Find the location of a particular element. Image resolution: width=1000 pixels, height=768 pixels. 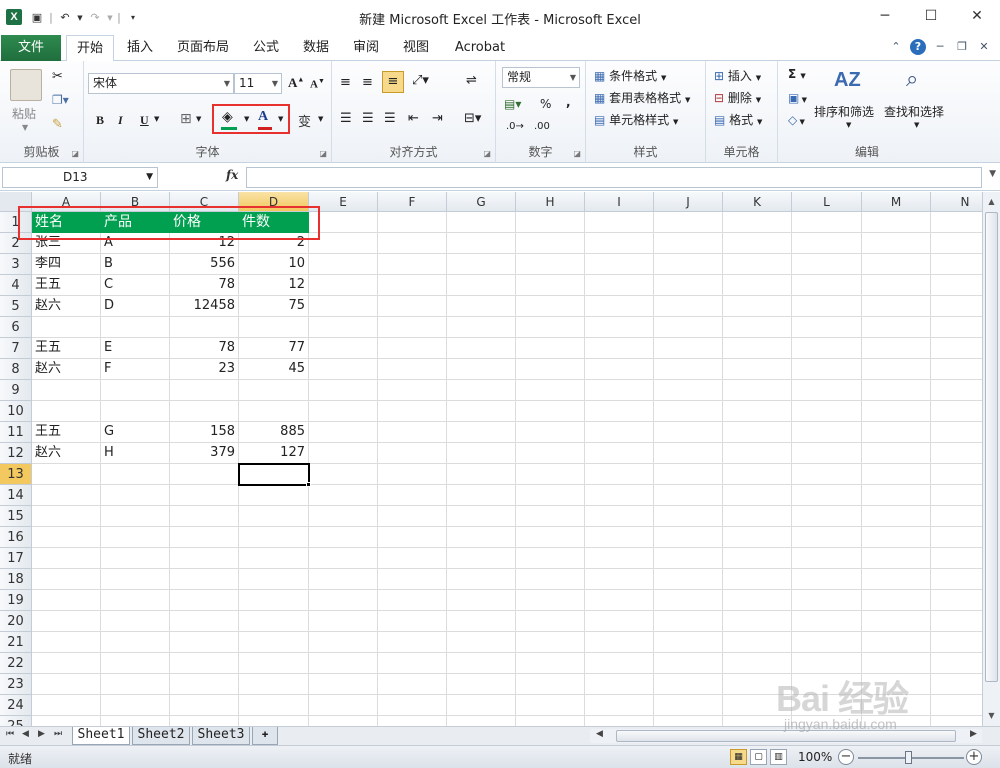

cell-k9 is located at coordinates (757, 390).